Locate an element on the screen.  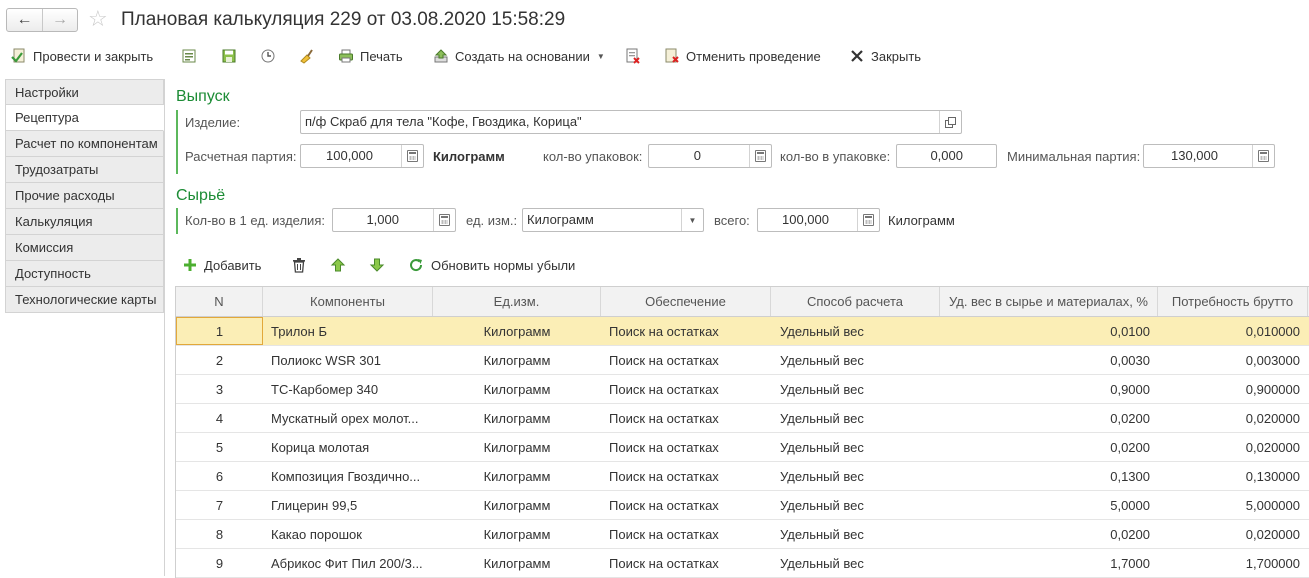
header-provision: Обеспечение is located at coordinates (686, 301).